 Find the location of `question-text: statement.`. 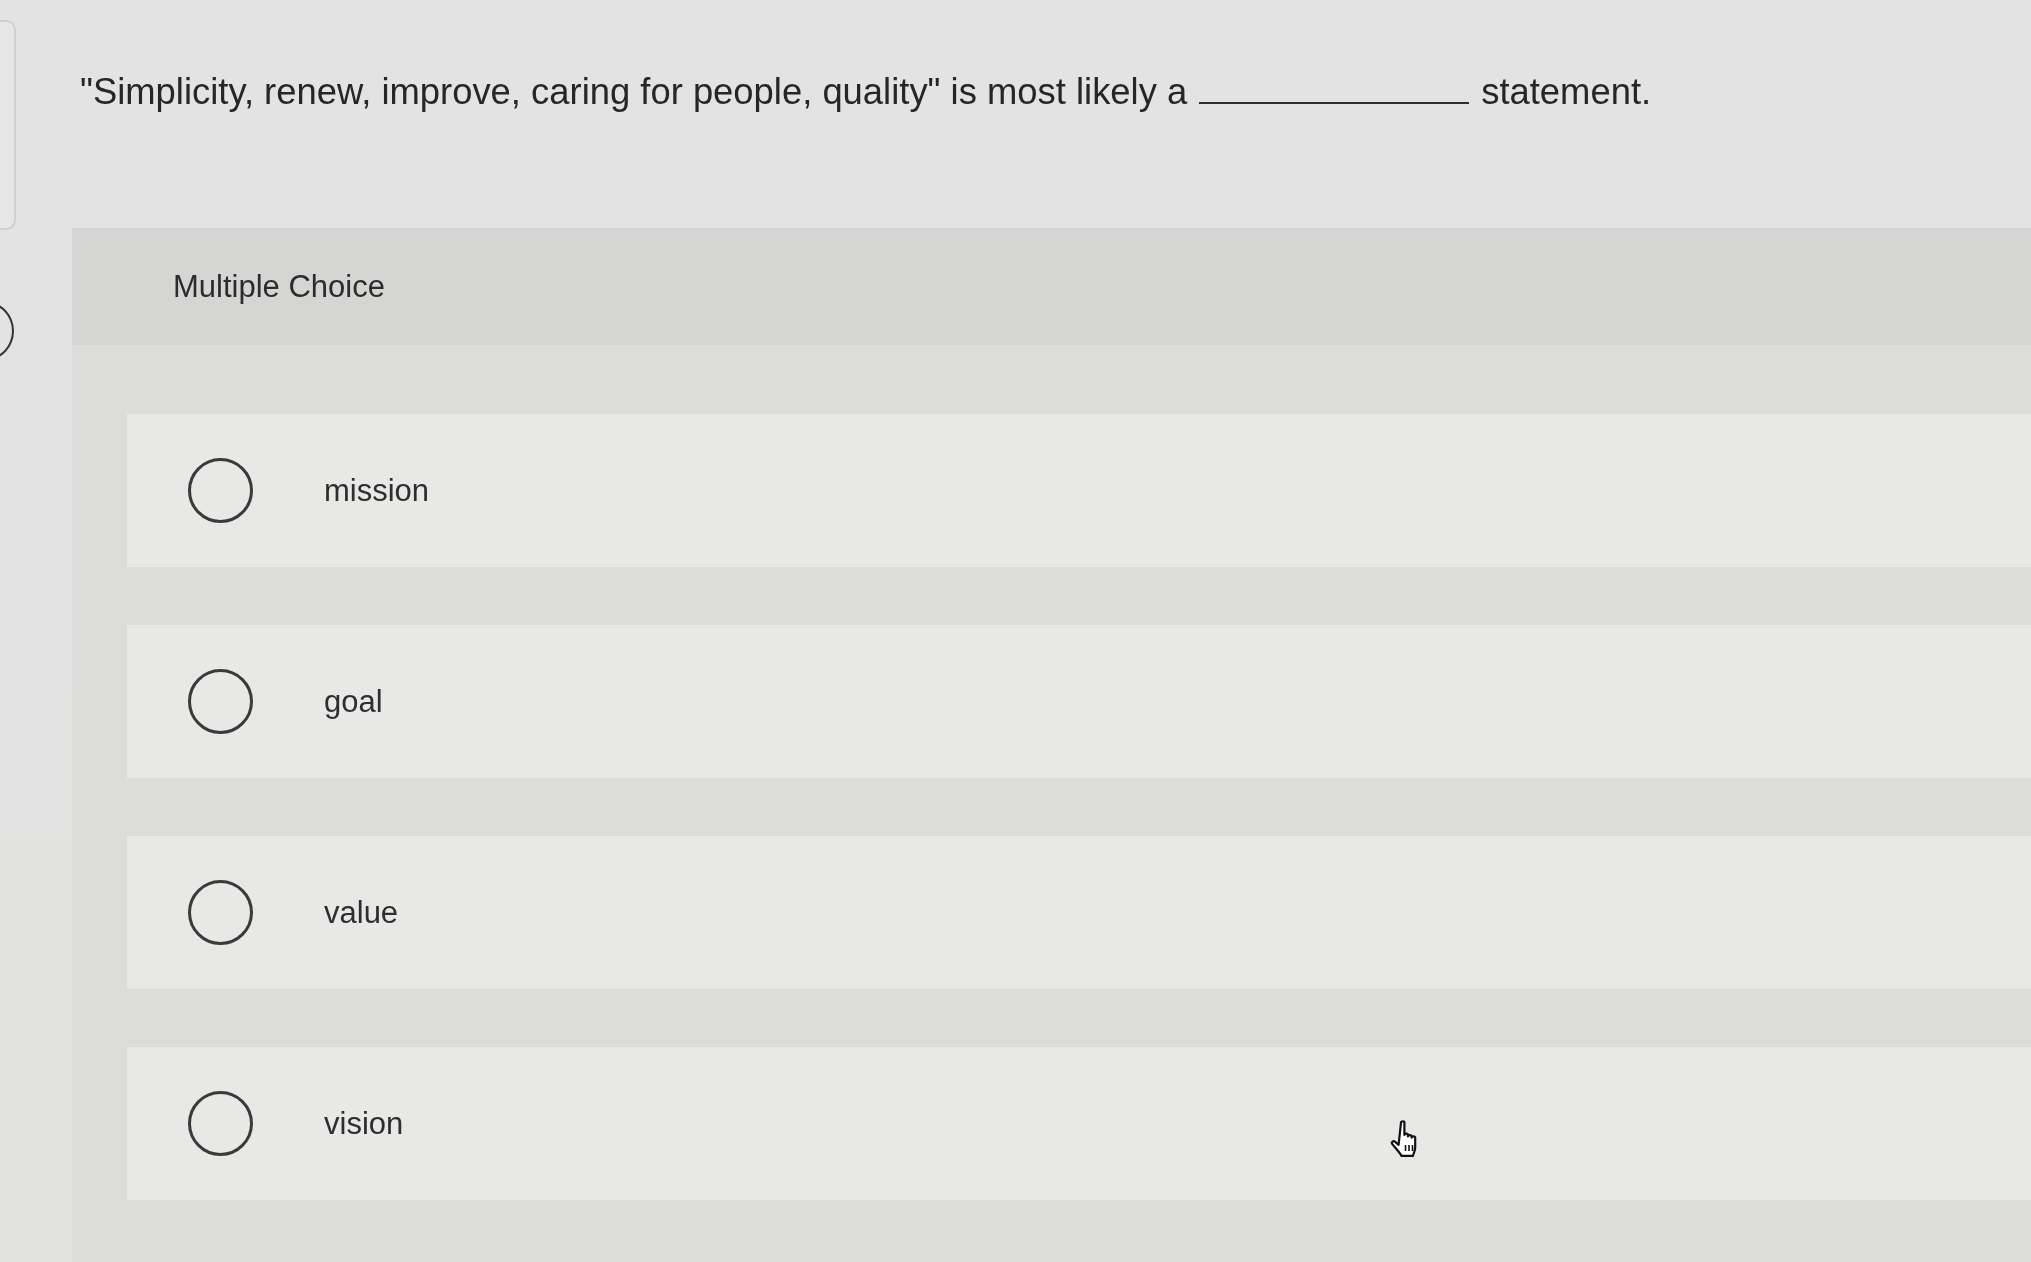

question-text: statement. is located at coordinates (1566, 92).